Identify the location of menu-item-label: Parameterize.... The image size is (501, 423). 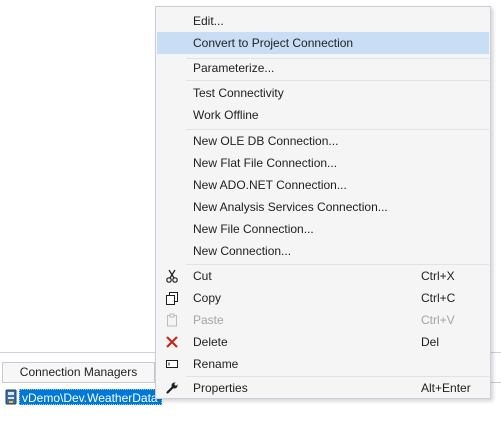
(234, 68).